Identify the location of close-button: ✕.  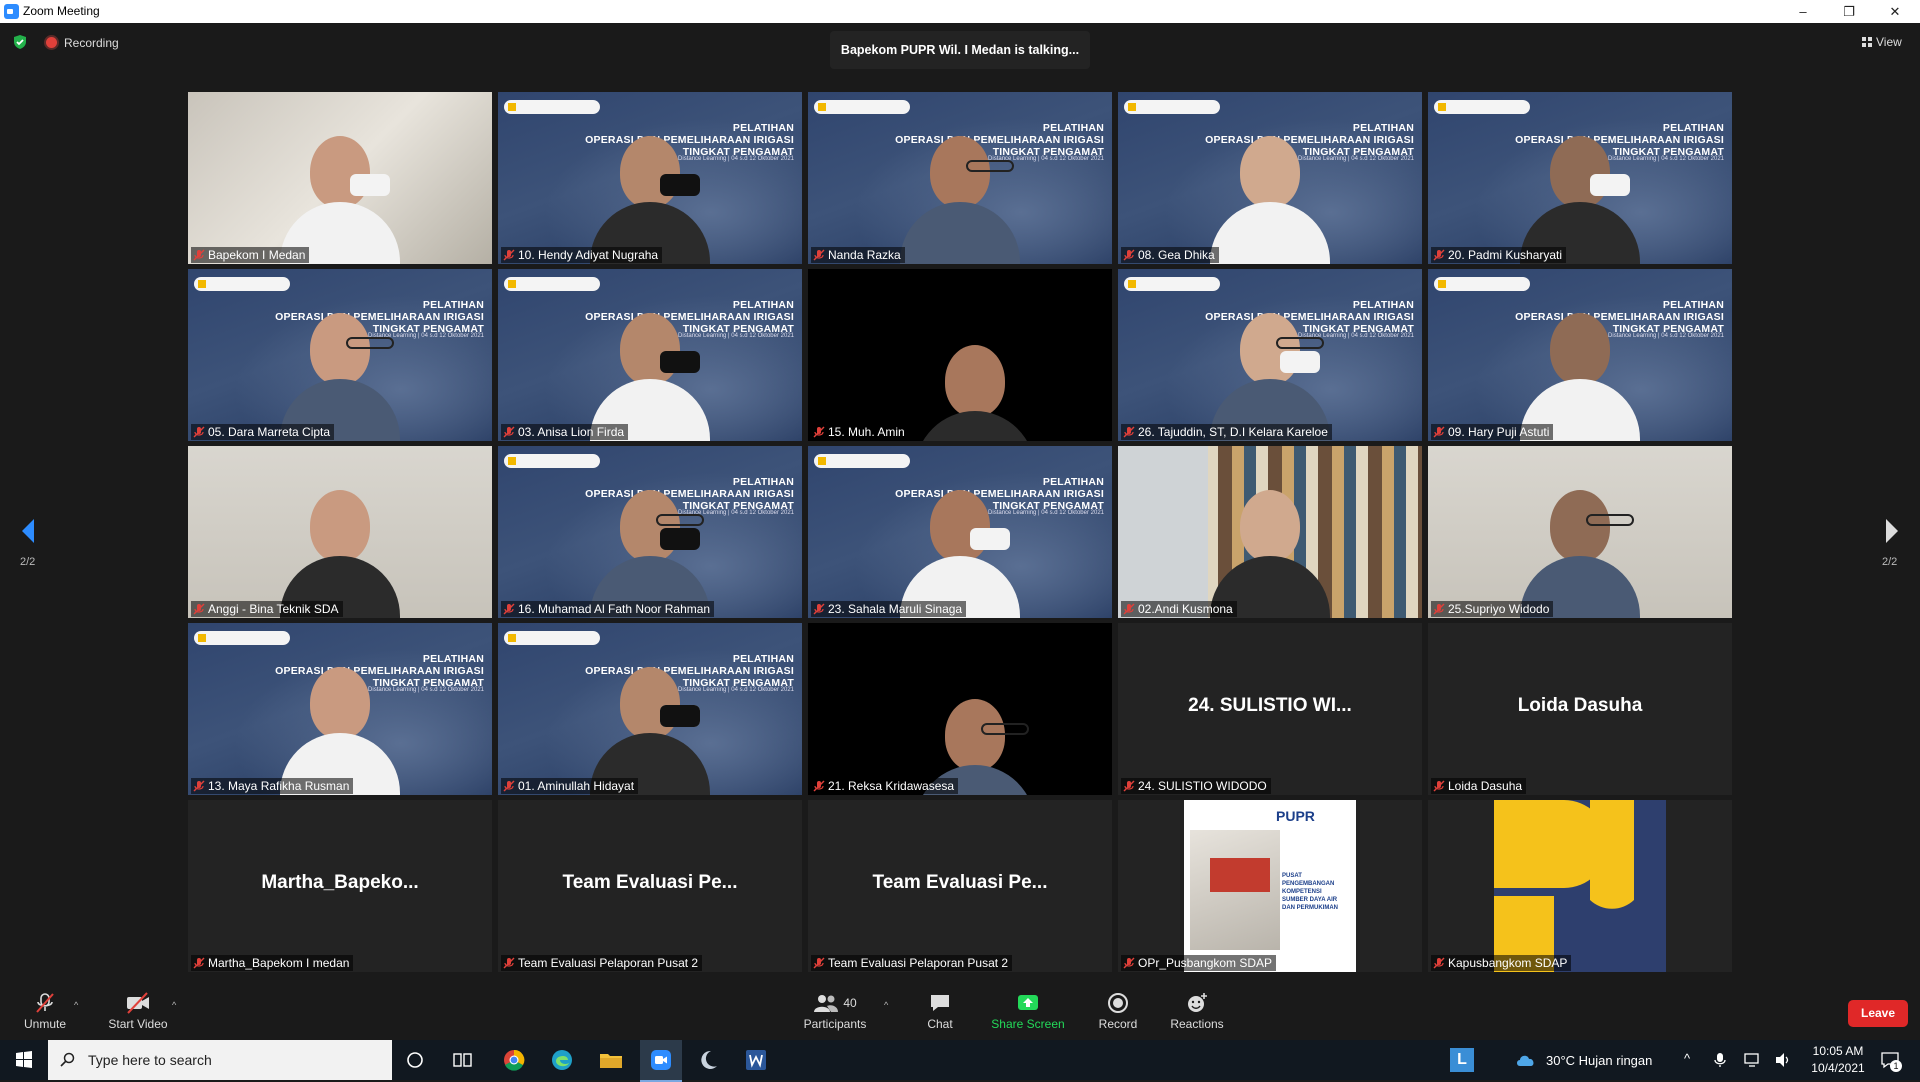
(1895, 11).